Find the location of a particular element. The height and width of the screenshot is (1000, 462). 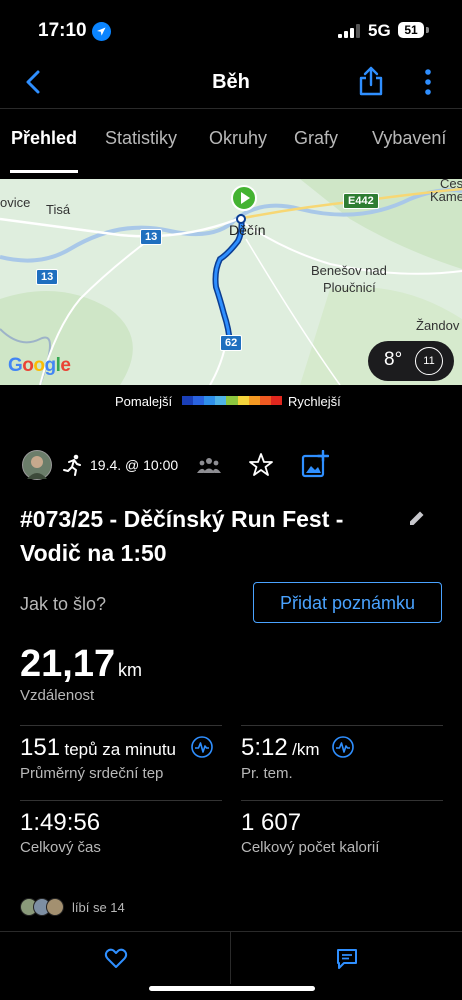

calories-label: Celkový počet kalorií is located at coordinates (310, 847).